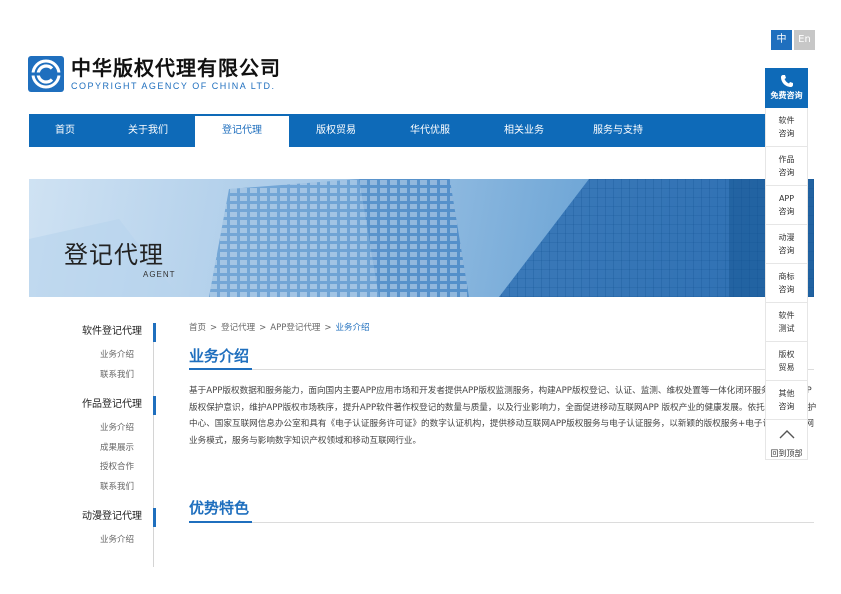  I want to click on breadcrumb-link: 登记代理, so click(238, 328).